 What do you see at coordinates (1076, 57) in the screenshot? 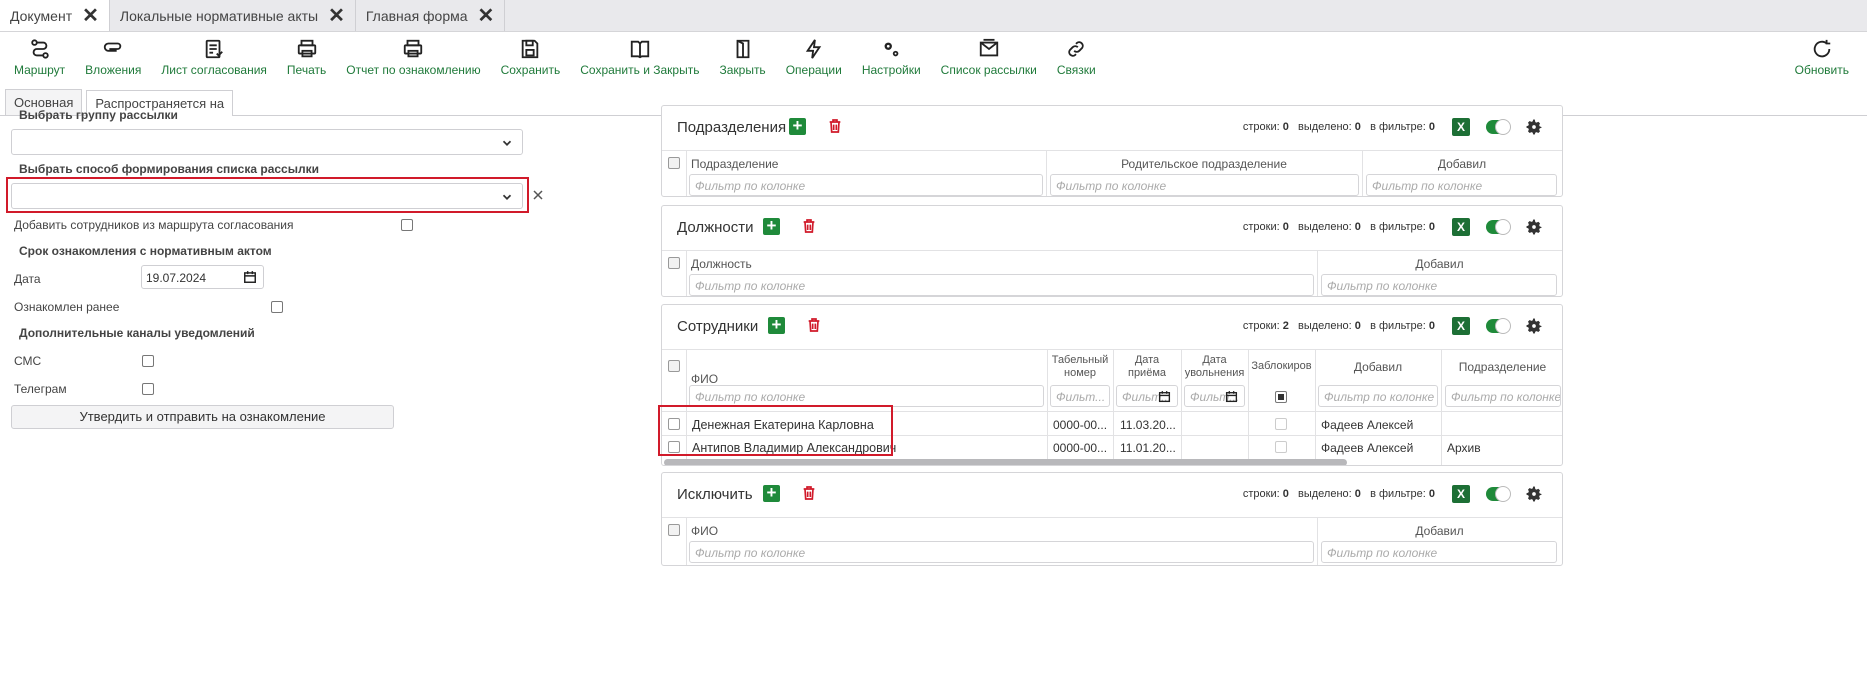
I see `links-button: Связки` at bounding box center [1076, 57].